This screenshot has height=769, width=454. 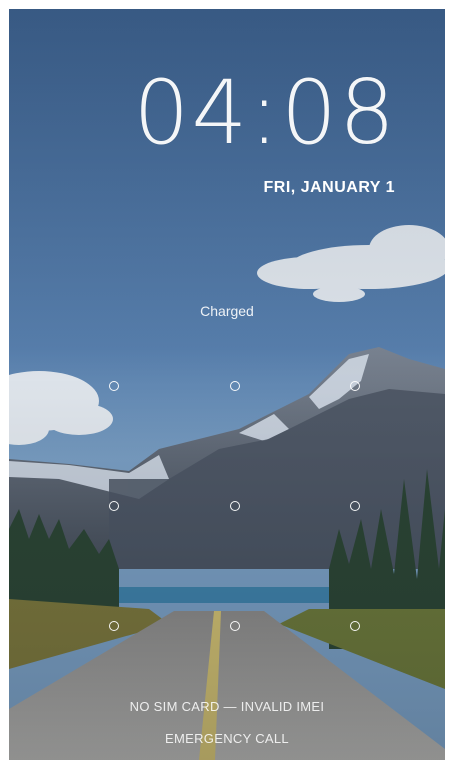 What do you see at coordinates (265, 112) in the screenshot?
I see `clock-time: 04:08` at bounding box center [265, 112].